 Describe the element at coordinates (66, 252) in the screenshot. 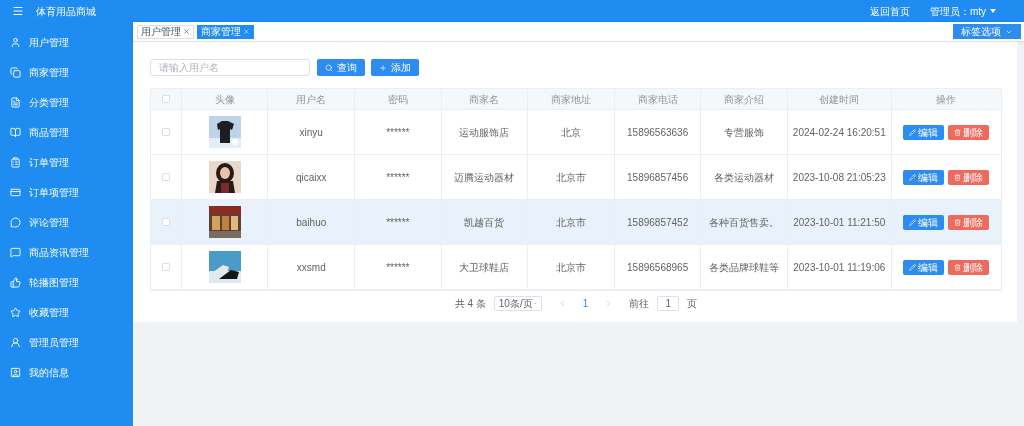

I see `sidebar-item: 商品资讯管理` at that location.